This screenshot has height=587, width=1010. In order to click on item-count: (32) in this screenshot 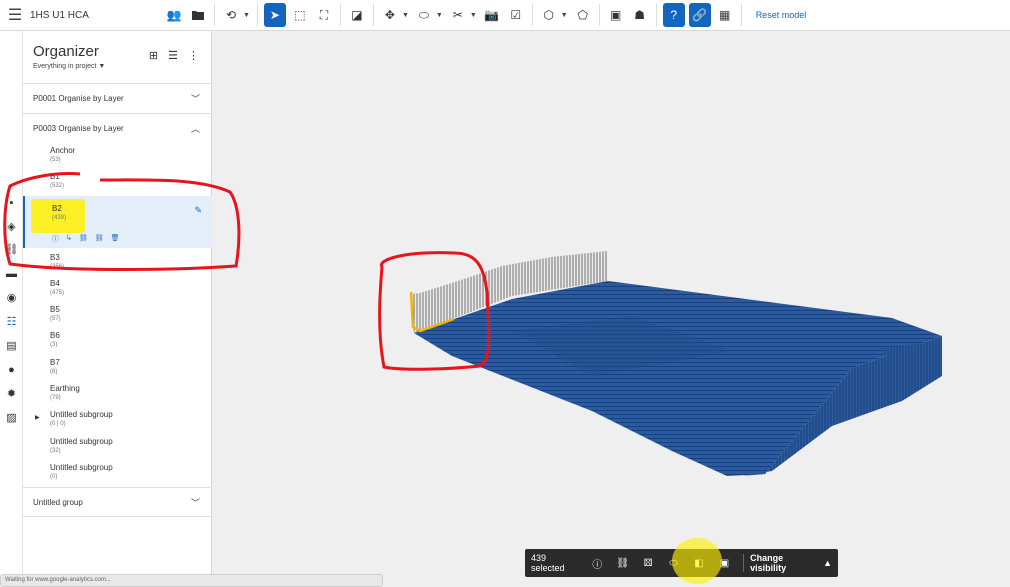, I will do `click(55, 451)`.